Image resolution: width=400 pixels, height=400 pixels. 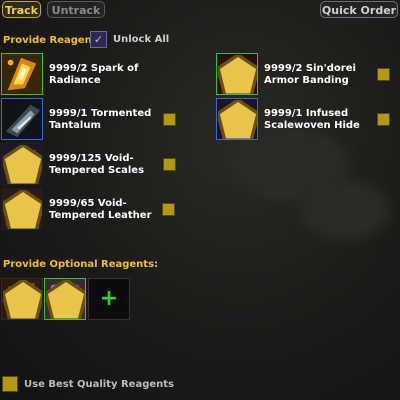 I want to click on infused-scalewoven-hide-icon, so click(x=237, y=119).